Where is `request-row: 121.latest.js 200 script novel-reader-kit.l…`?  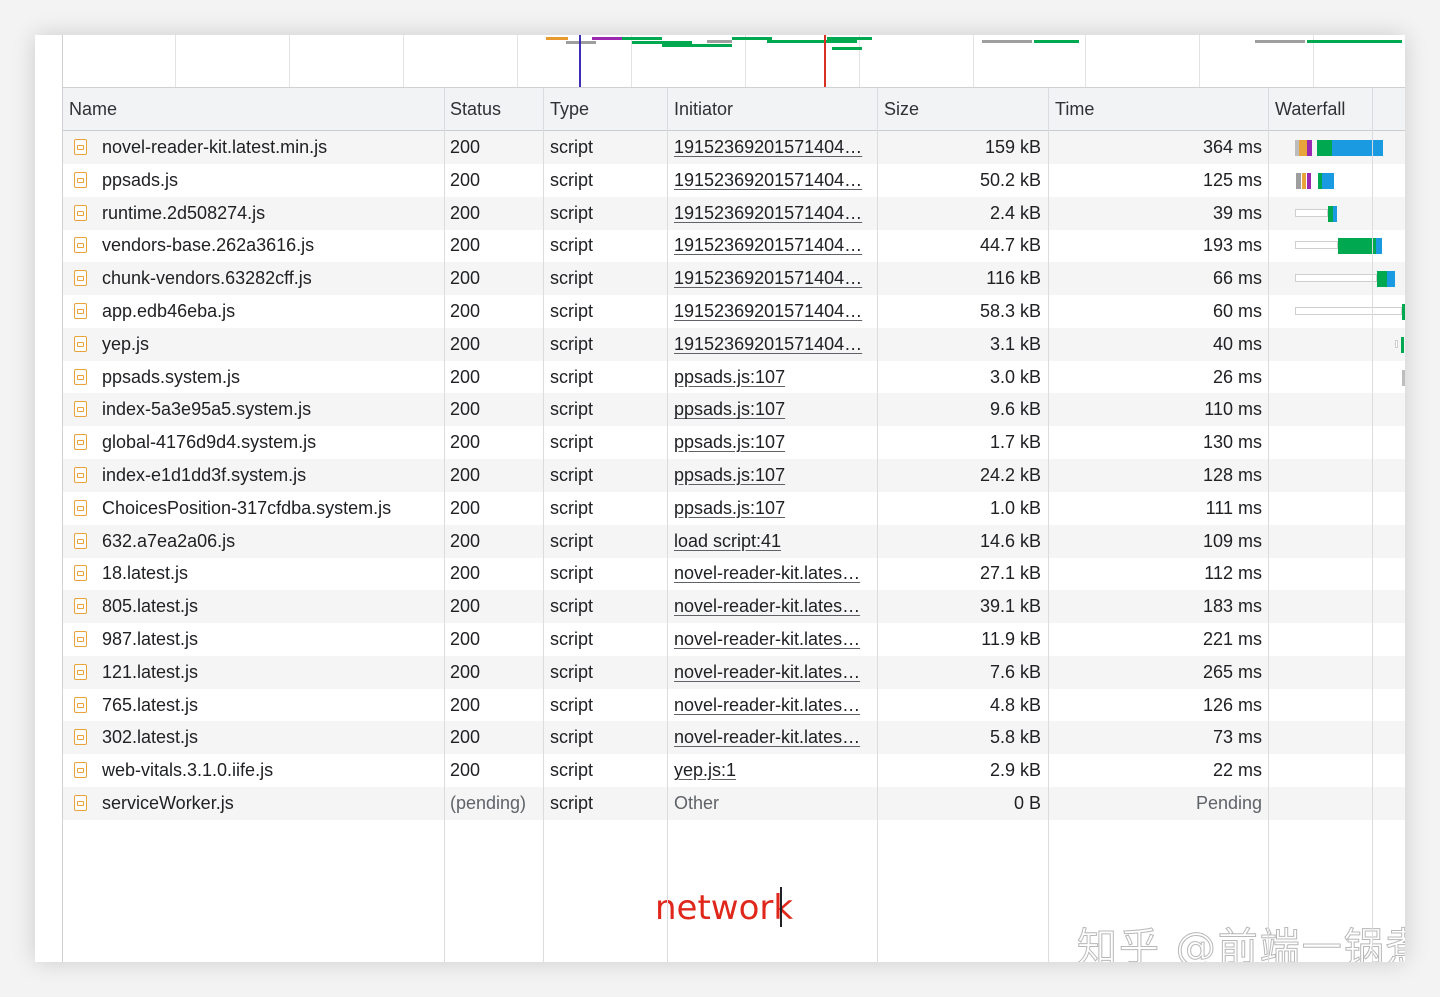 request-row: 121.latest.js 200 script novel-reader-kit.l… is located at coordinates (733, 672).